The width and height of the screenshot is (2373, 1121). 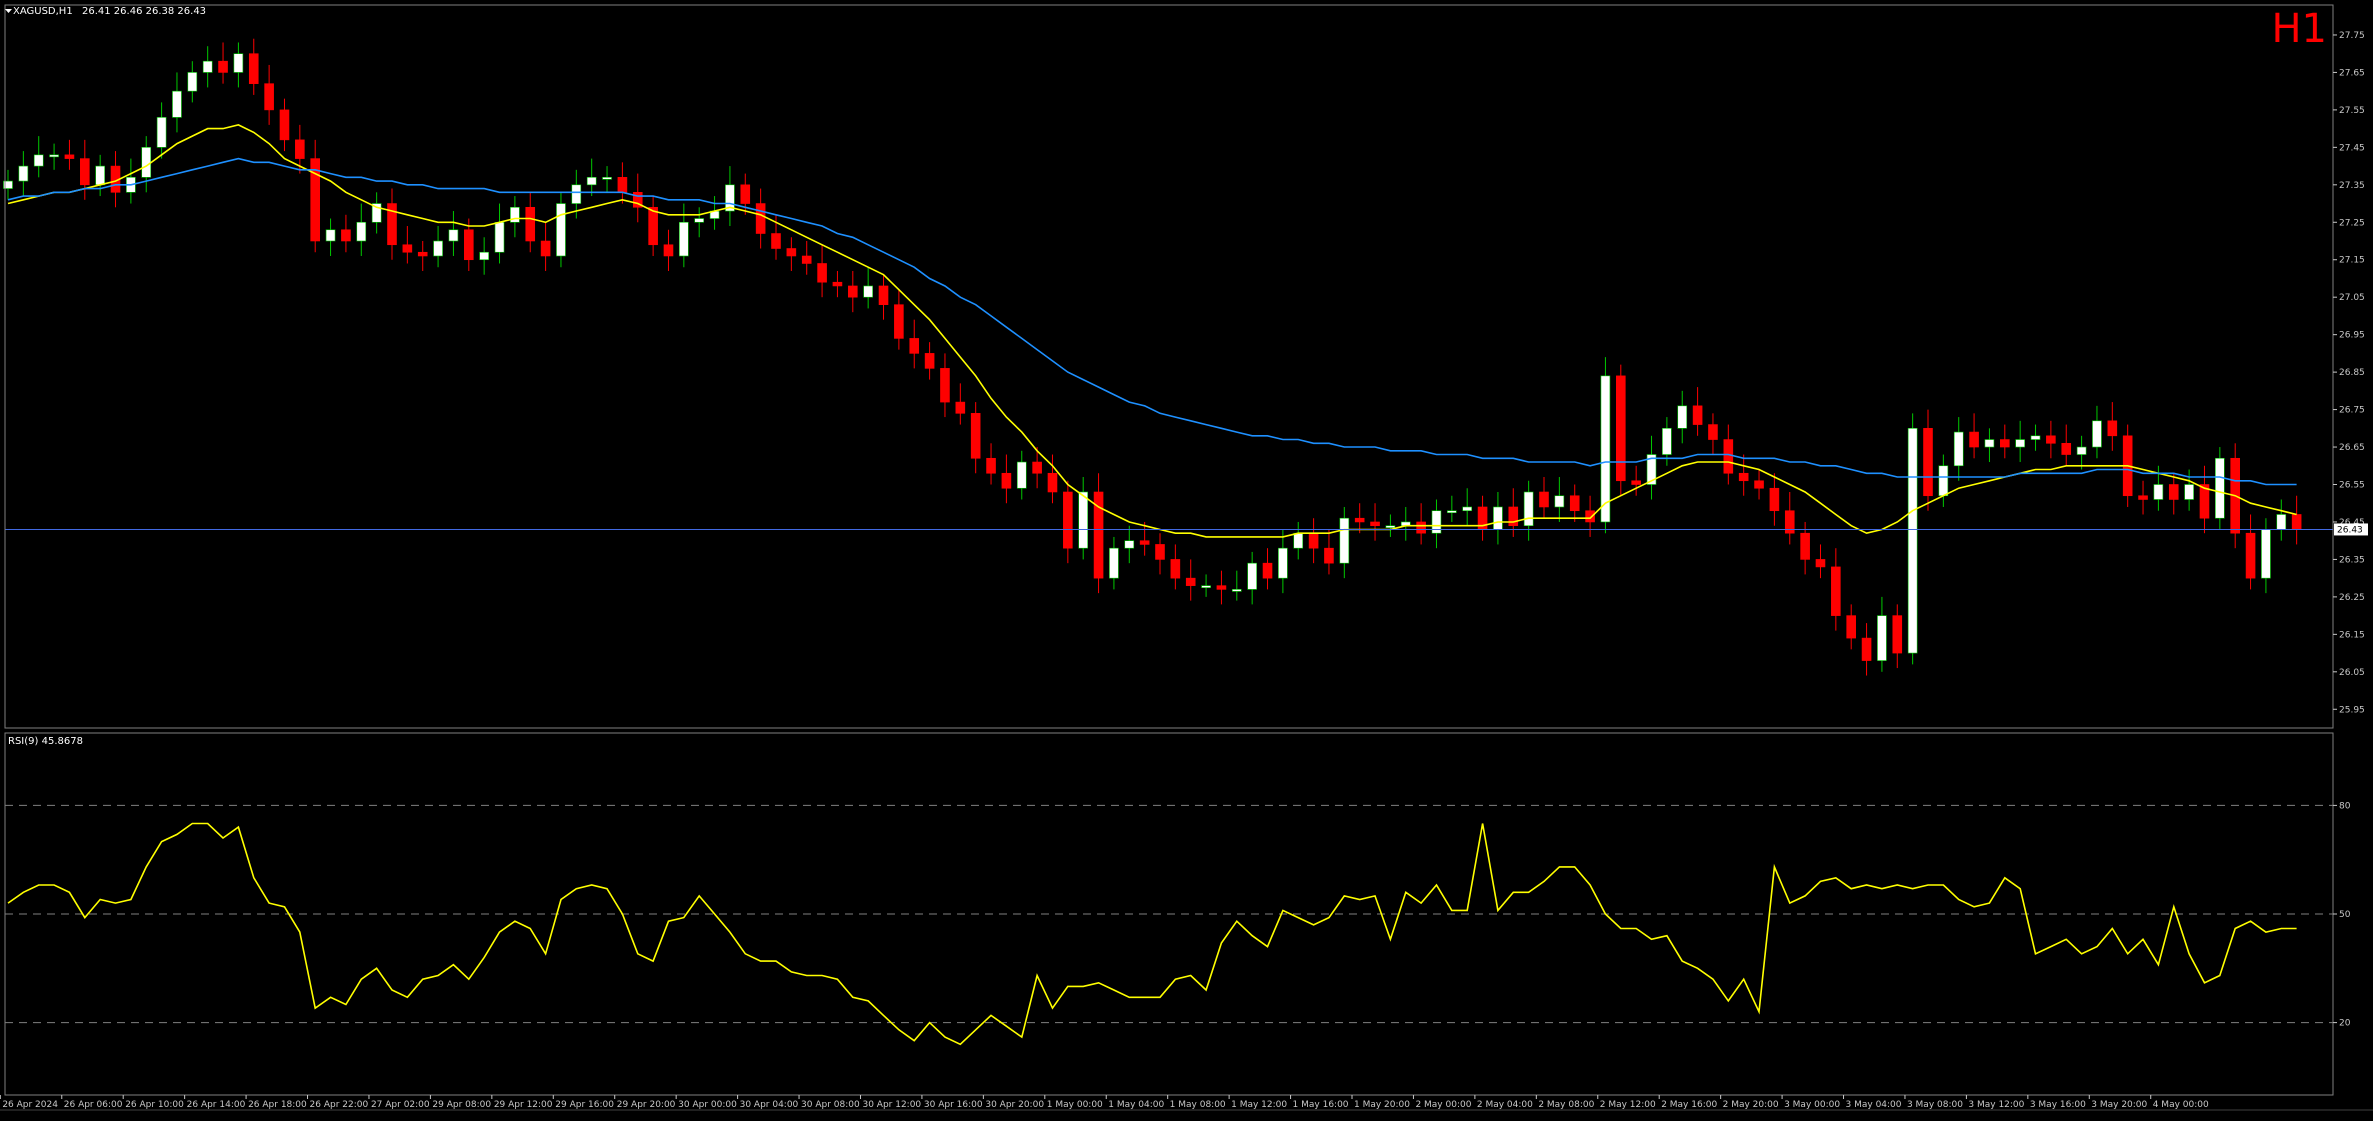 I want to click on time-tick-label: 3 May 16:00, so click(x=2058, y=1105).